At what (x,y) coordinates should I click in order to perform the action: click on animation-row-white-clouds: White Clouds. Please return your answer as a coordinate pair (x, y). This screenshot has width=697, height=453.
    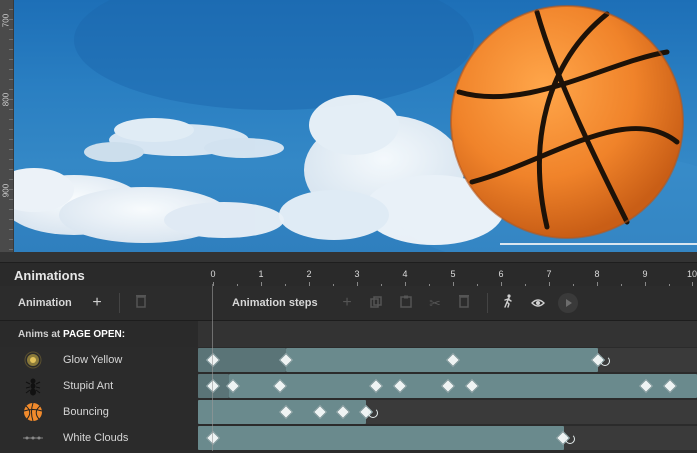
    Looking at the image, I should click on (348, 438).